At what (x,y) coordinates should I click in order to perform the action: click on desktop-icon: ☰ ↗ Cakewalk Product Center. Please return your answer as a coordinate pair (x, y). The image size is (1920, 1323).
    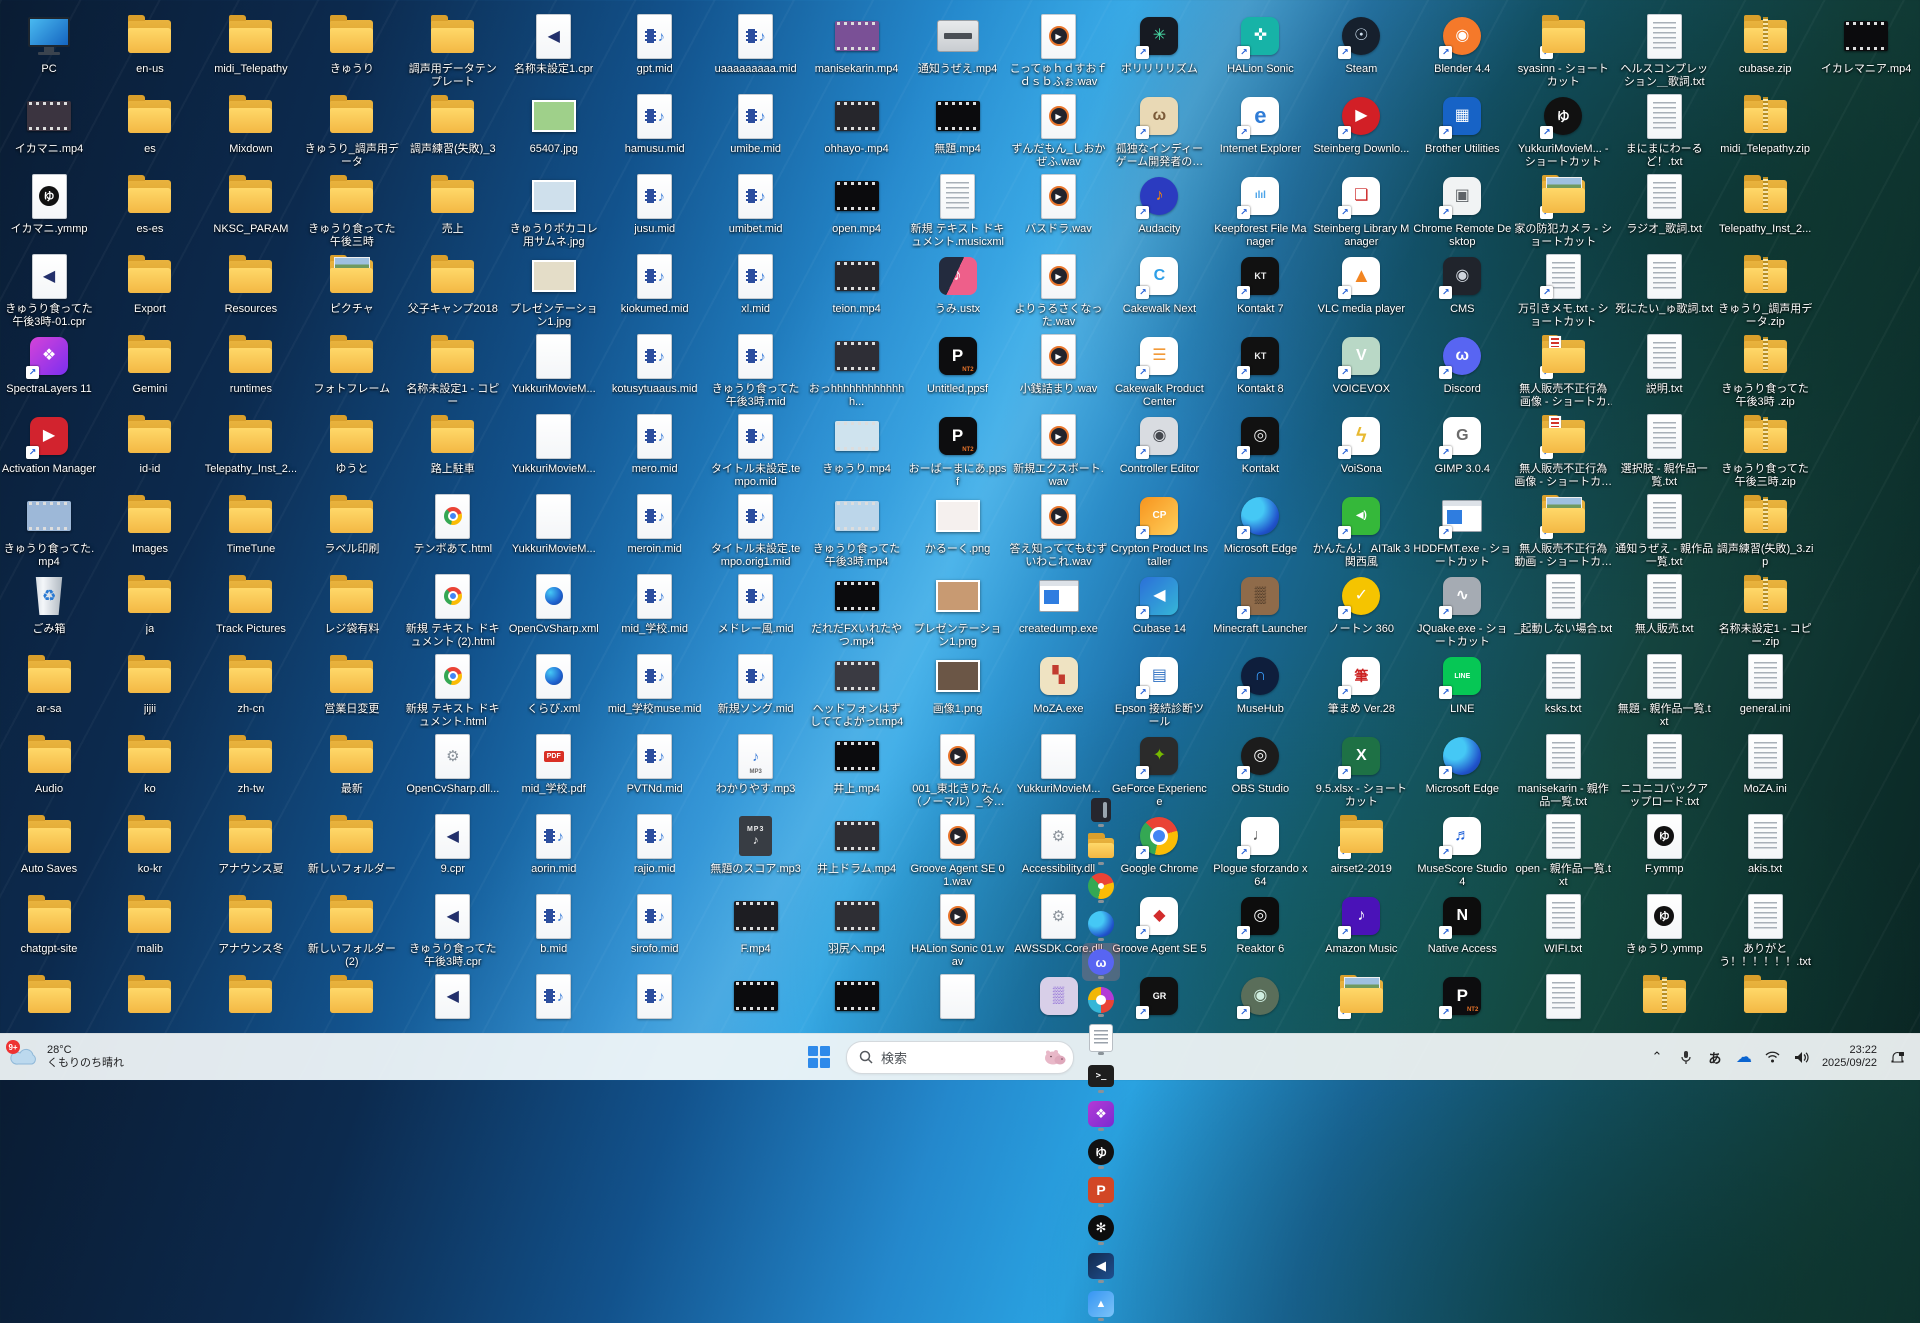
    Looking at the image, I should click on (1159, 370).